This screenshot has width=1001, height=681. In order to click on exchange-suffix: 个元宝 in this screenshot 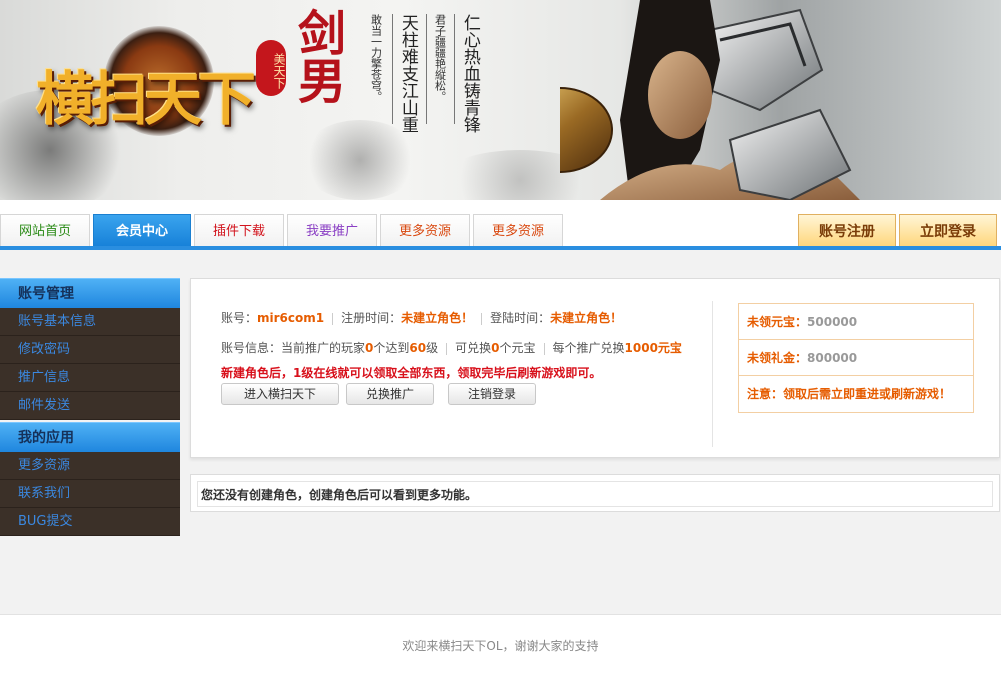, I will do `click(517, 348)`.